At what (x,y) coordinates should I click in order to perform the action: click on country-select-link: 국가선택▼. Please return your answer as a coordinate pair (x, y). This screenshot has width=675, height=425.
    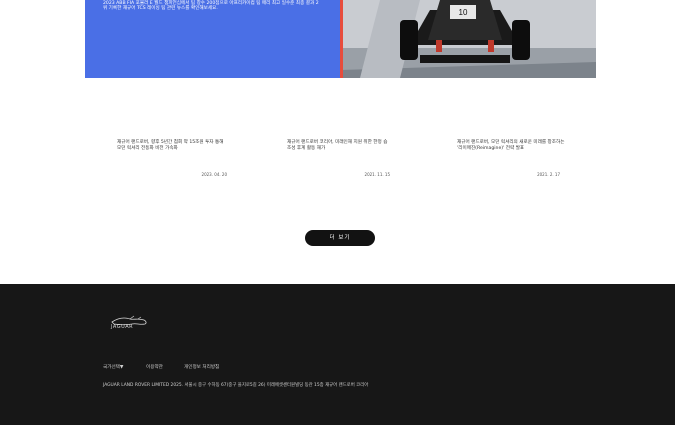
    Looking at the image, I should click on (123, 367).